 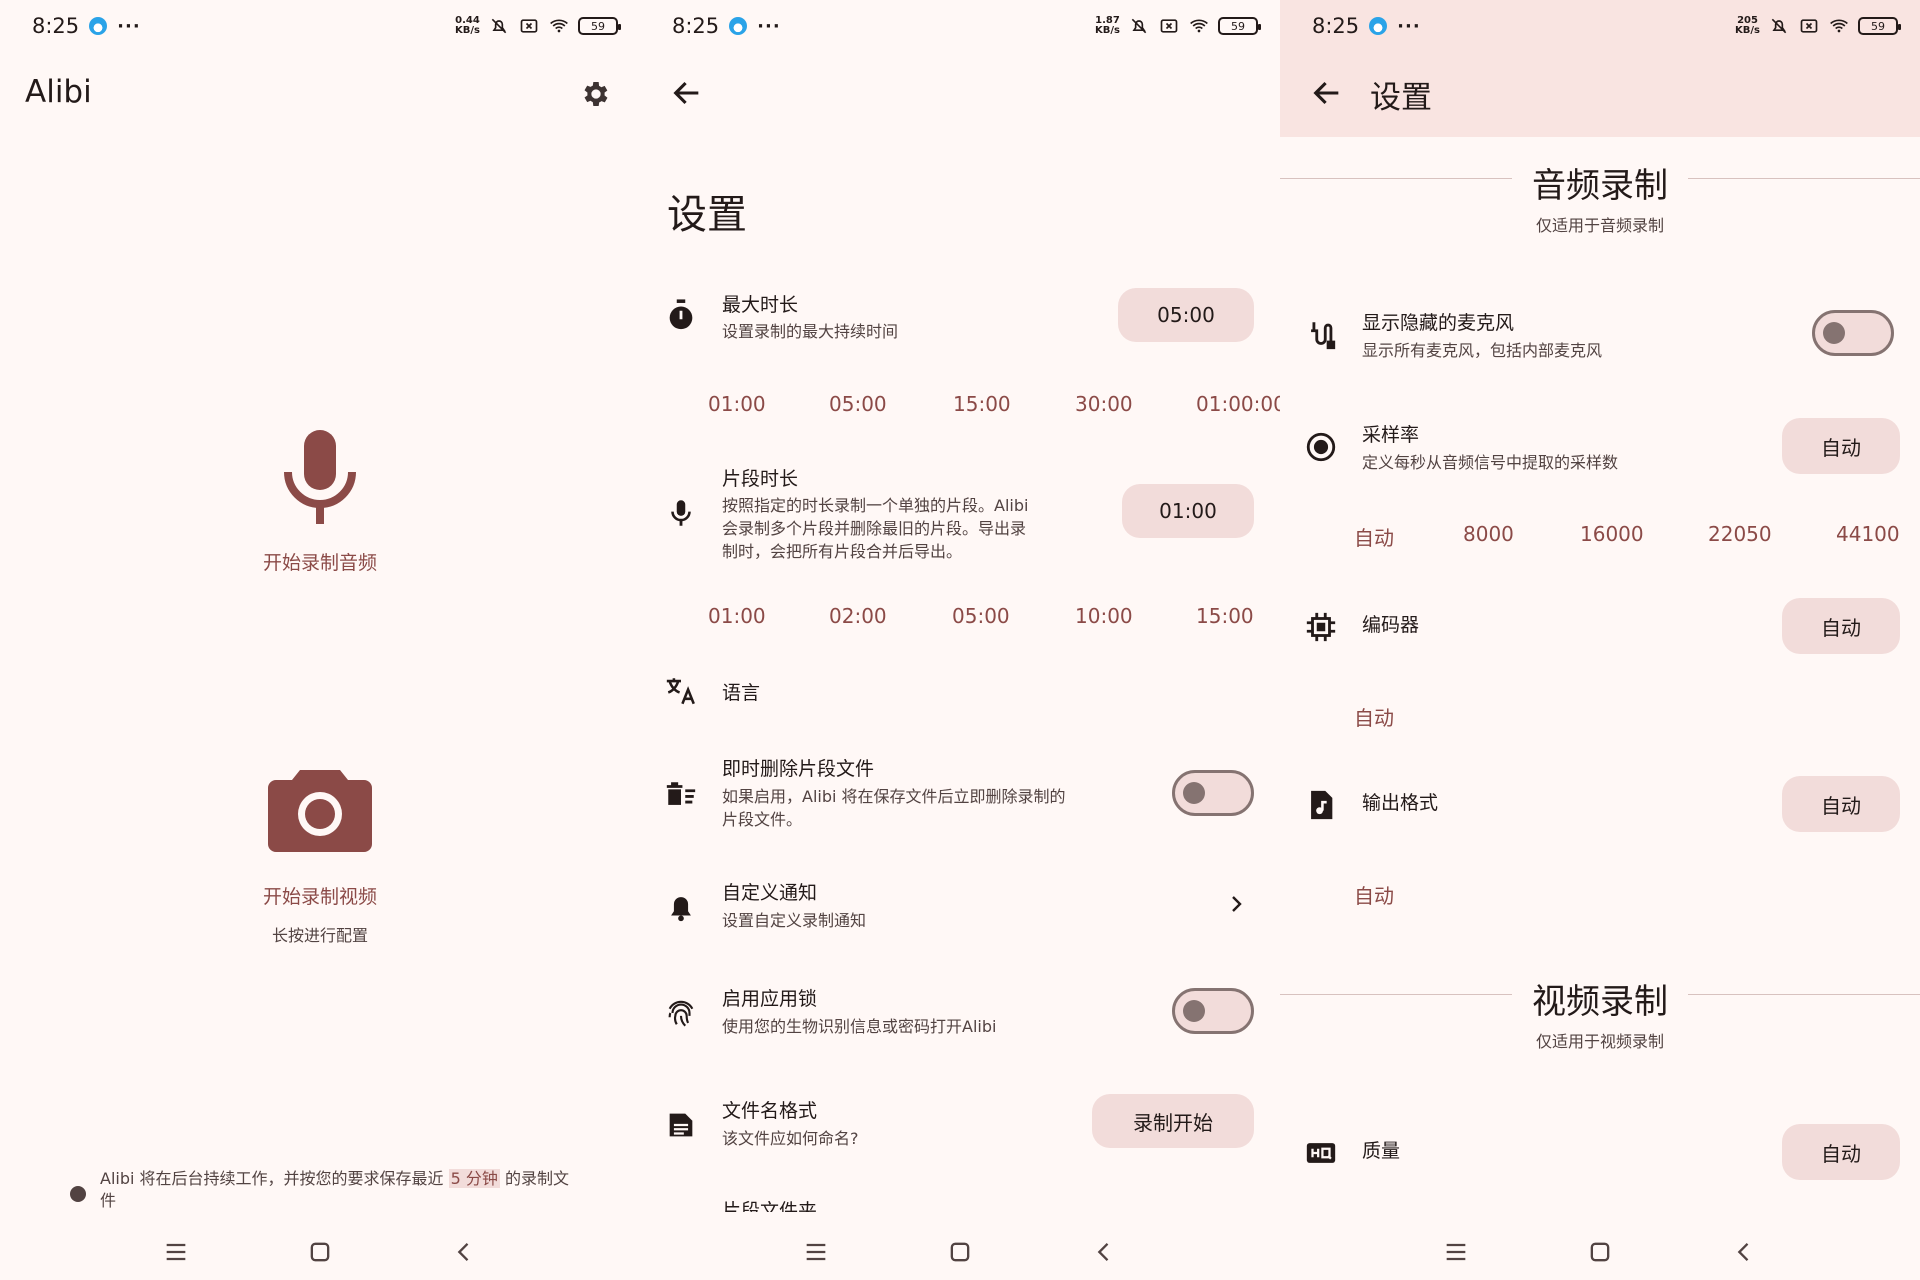 What do you see at coordinates (320, 895) in the screenshot?
I see `start-video-recording: 开始录制视频` at bounding box center [320, 895].